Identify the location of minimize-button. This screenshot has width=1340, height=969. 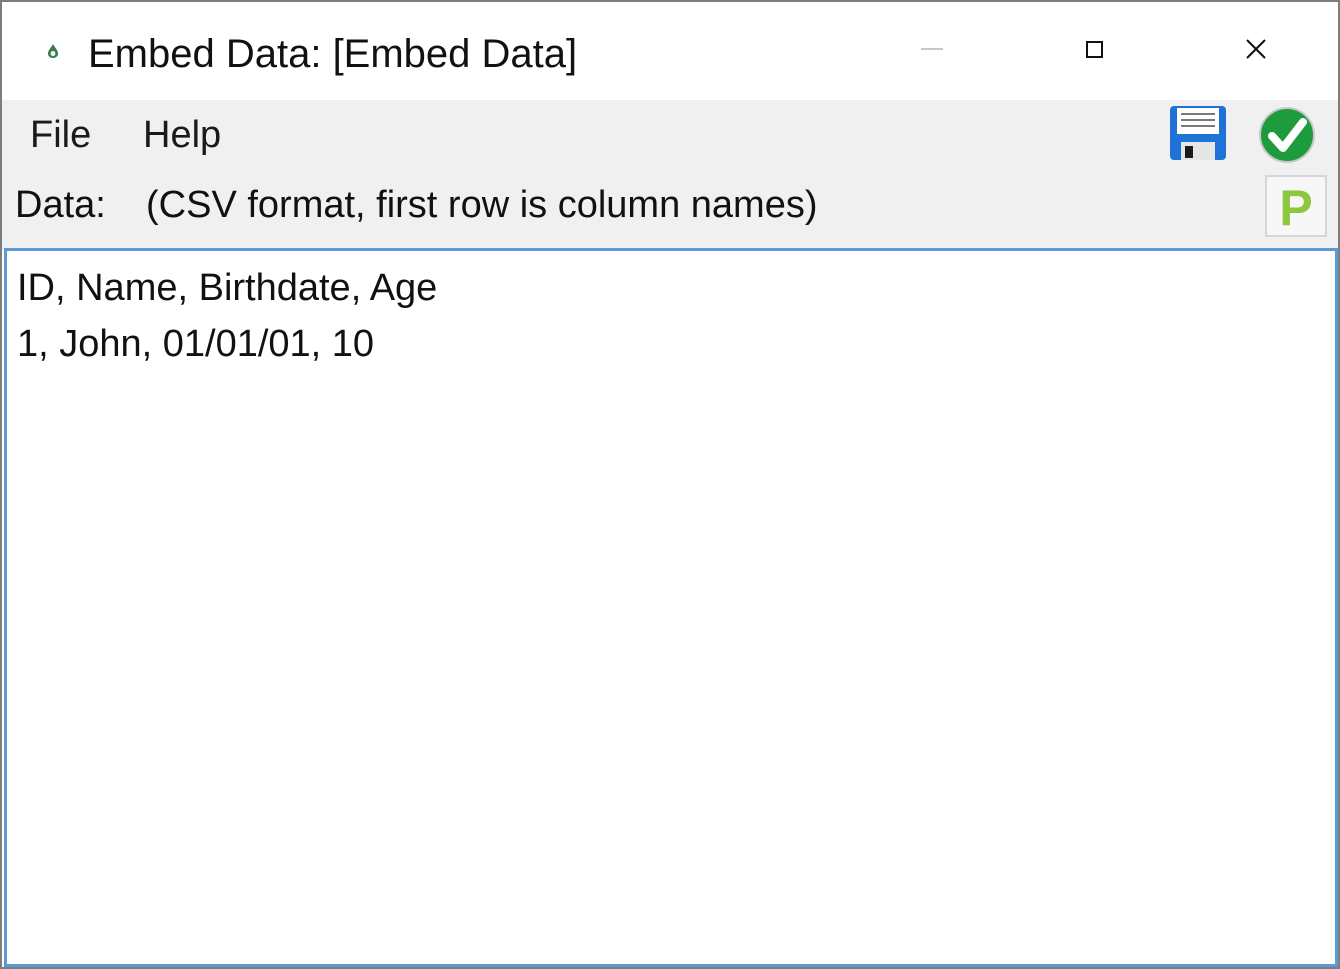
(932, 50).